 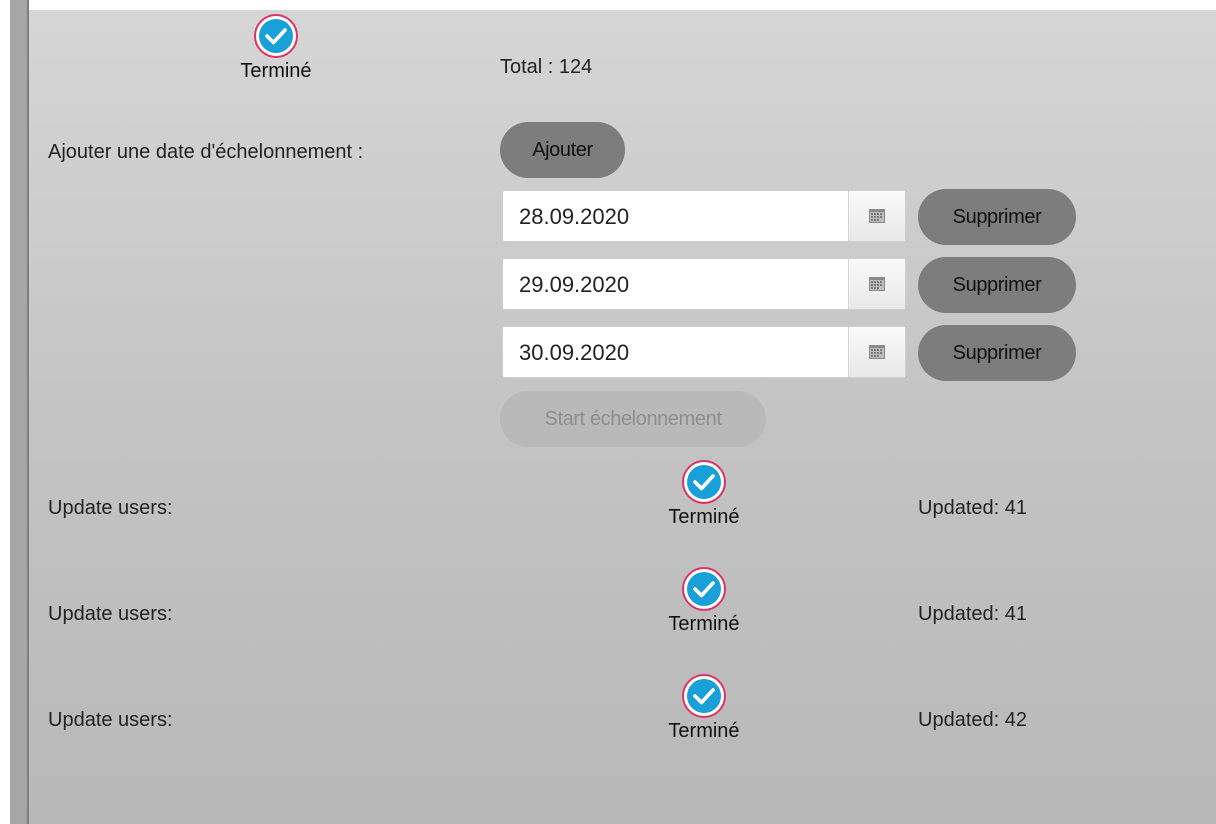 I want to click on remove-date-button-1: Supprimer, so click(x=997, y=217).